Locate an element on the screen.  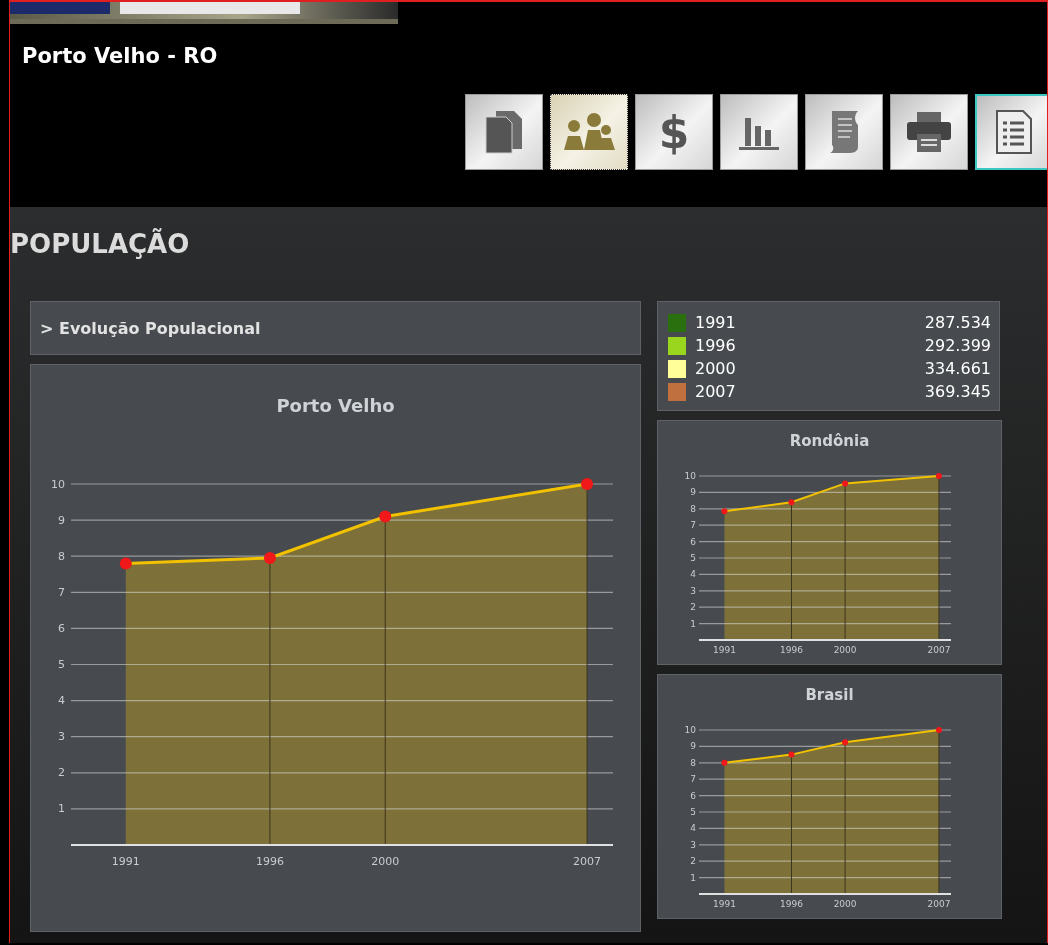
chart-title: Porto Velho is located at coordinates (335, 405).